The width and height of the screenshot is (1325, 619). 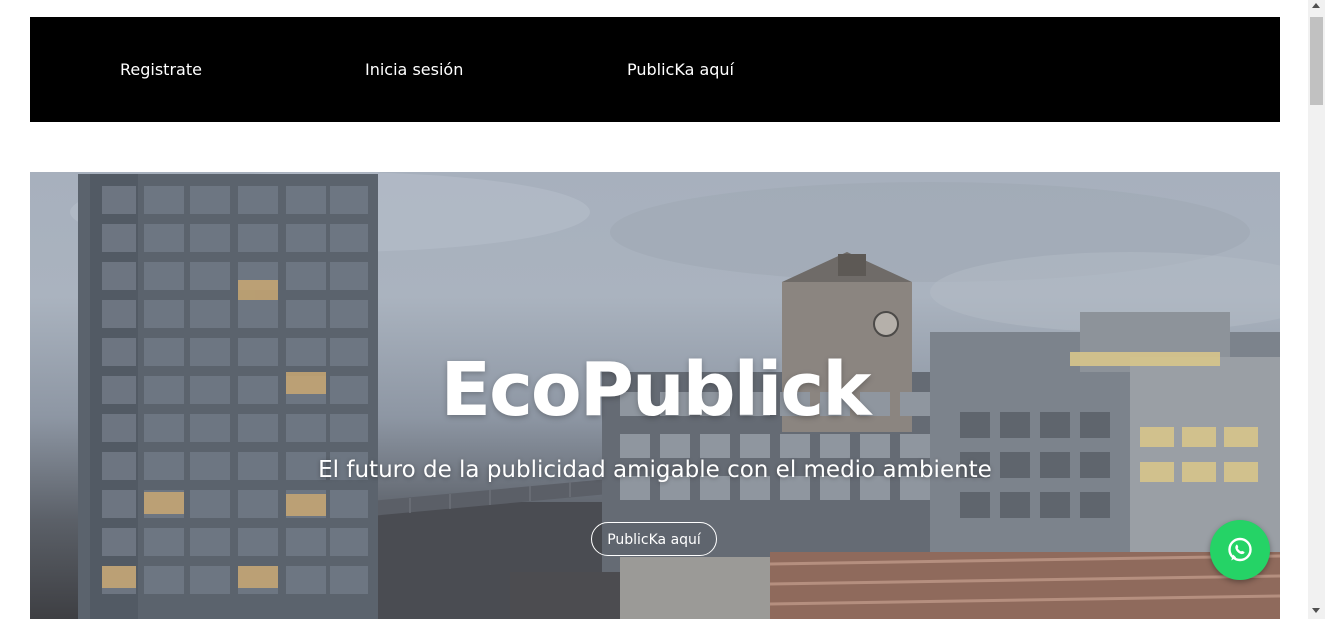 What do you see at coordinates (1316, 610) in the screenshot?
I see `scroll-down-arrow-icon` at bounding box center [1316, 610].